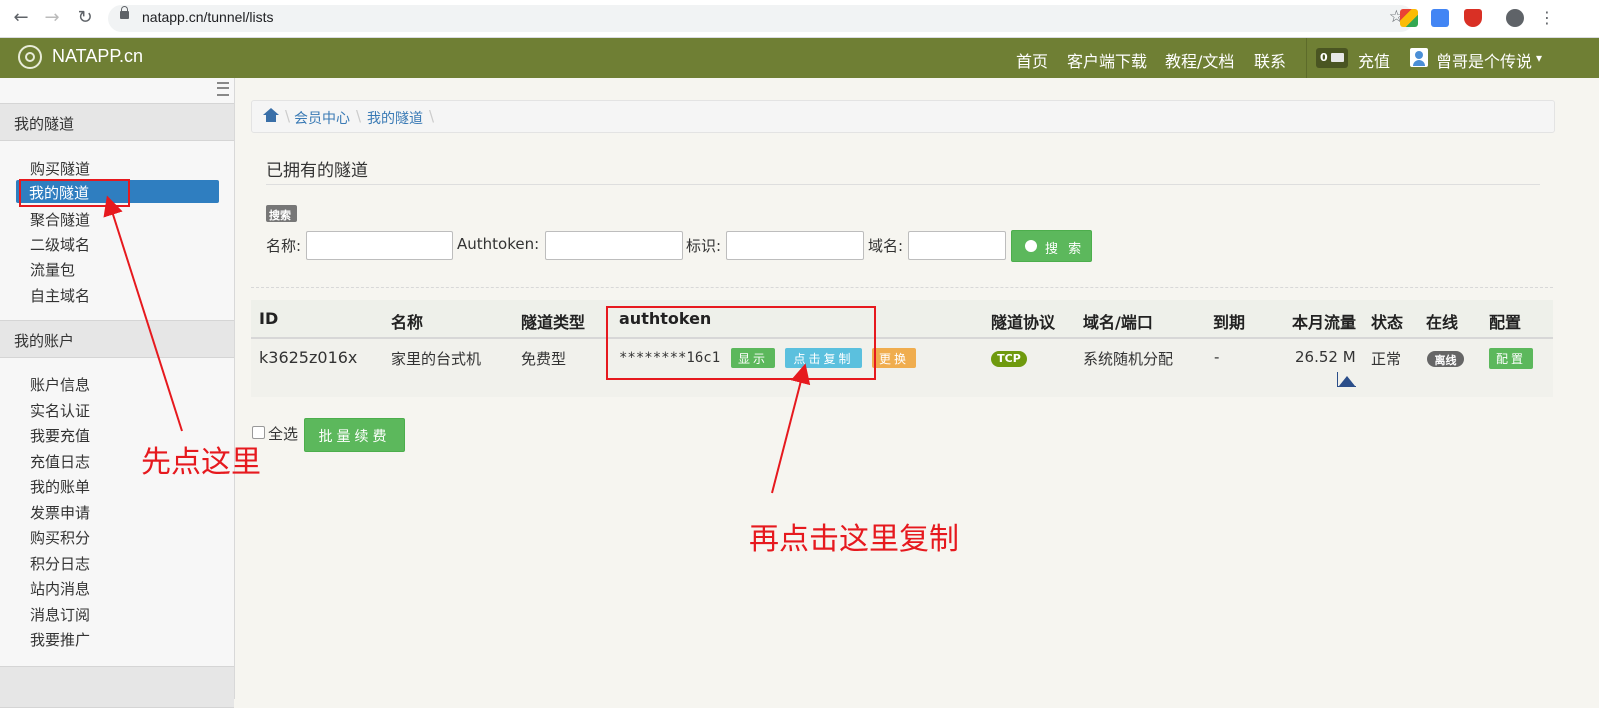 The width and height of the screenshot is (1599, 708). What do you see at coordinates (854, 539) in the screenshot?
I see `annotation-second-step: 再点击这里复制` at bounding box center [854, 539].